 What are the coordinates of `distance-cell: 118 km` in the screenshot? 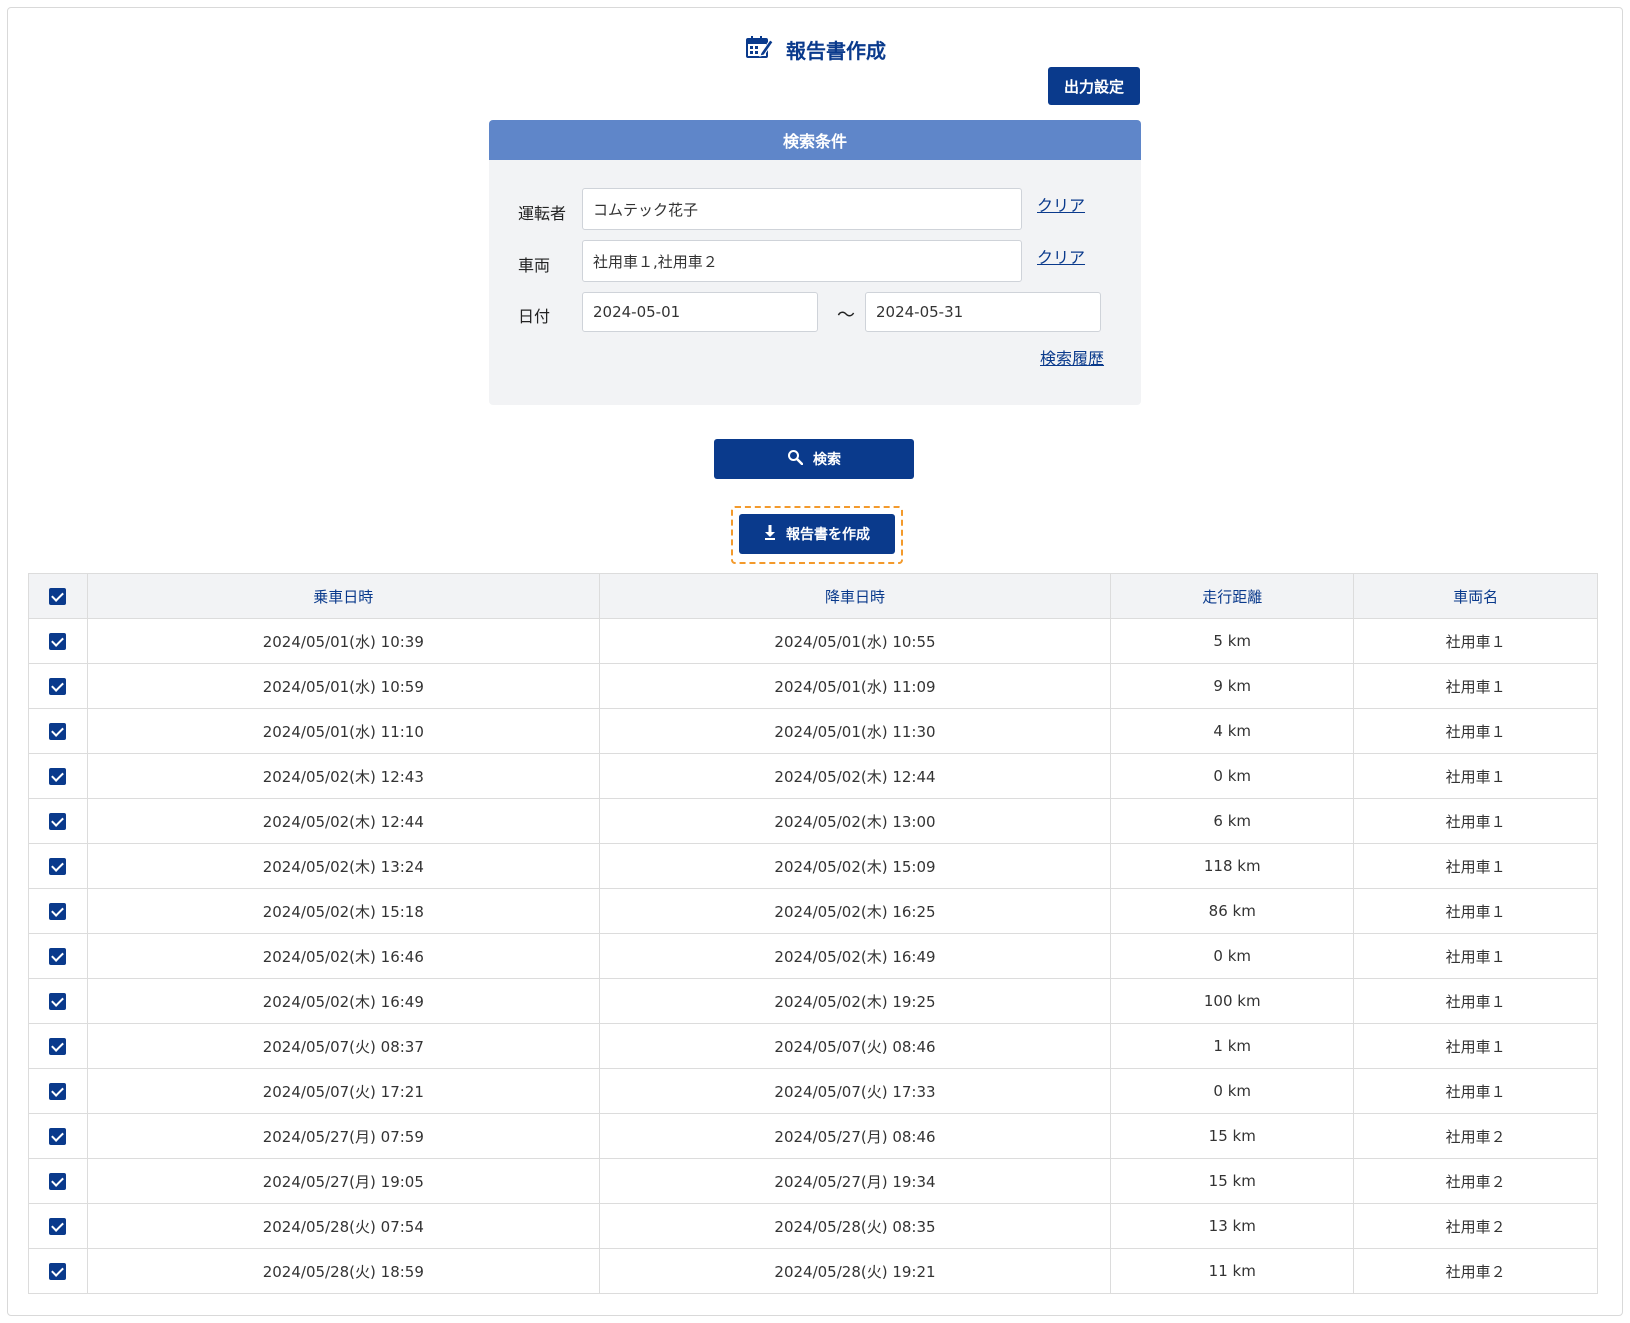 It's located at (1232, 866).